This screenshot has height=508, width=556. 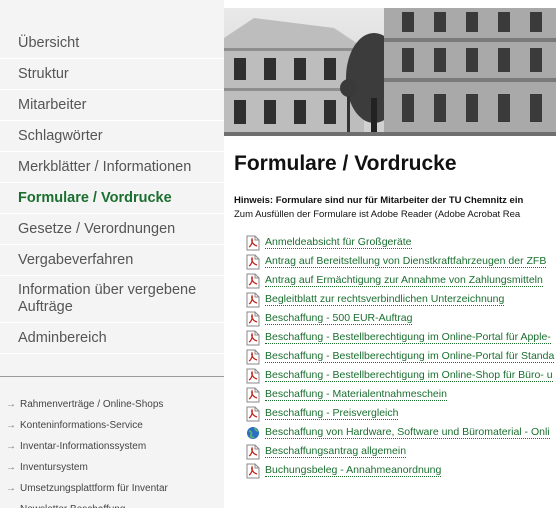 I want to click on quick-link: → Newsletter Beschaffung, so click(x=87, y=505).